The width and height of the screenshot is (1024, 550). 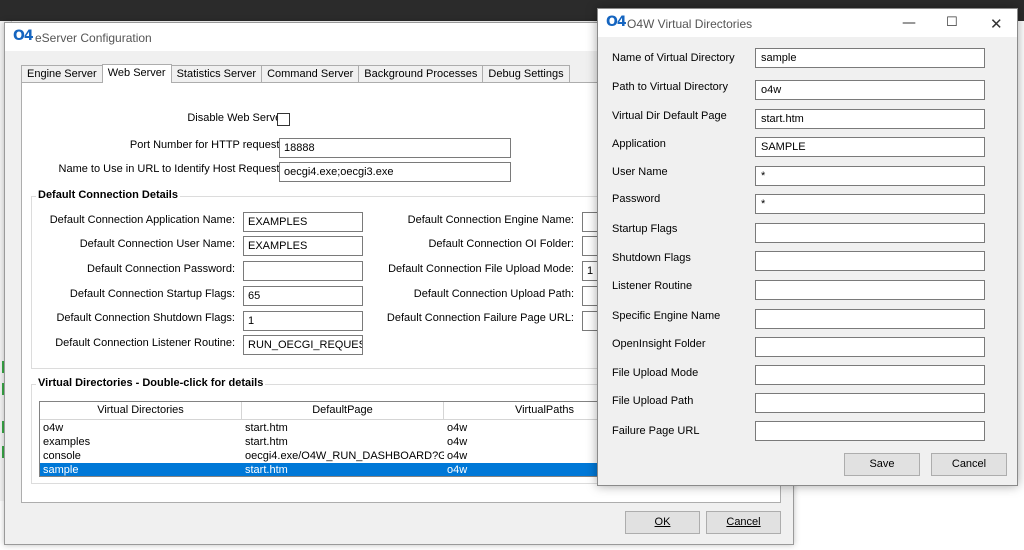 What do you see at coordinates (636, 199) in the screenshot?
I see `field-label: Password` at bounding box center [636, 199].